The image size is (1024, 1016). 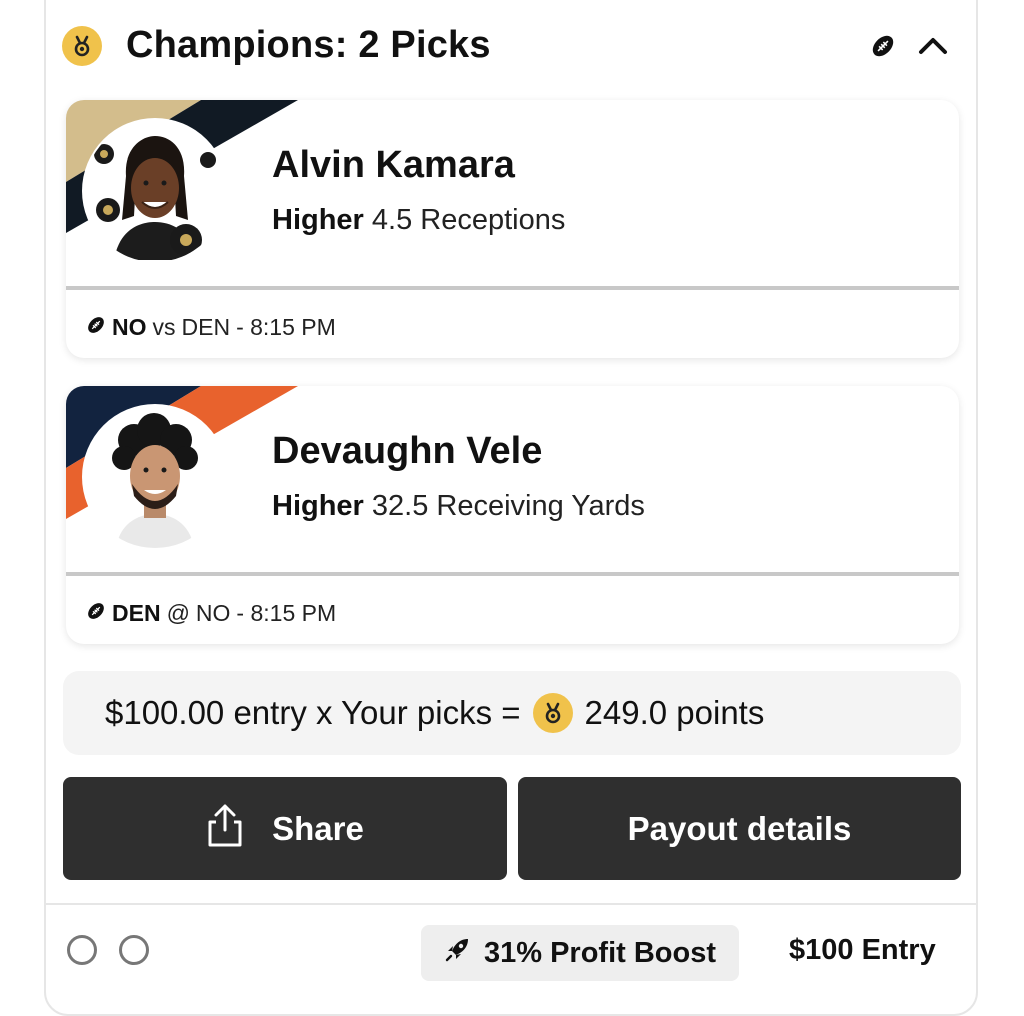 I want to click on payout-details-button: Payout details, so click(x=739, y=828).